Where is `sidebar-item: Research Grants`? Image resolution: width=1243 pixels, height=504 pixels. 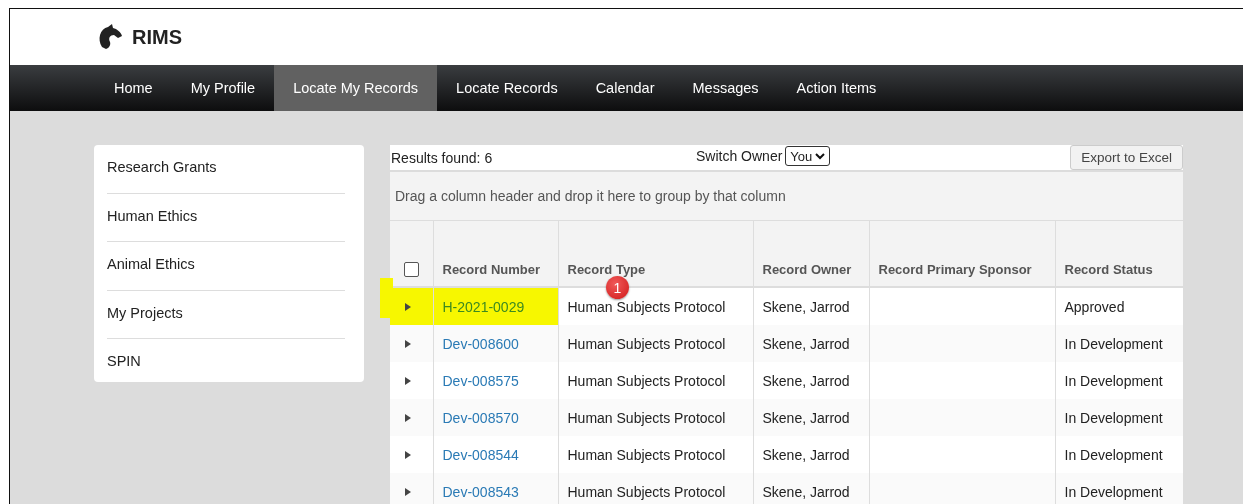 sidebar-item: Research Grants is located at coordinates (226, 169).